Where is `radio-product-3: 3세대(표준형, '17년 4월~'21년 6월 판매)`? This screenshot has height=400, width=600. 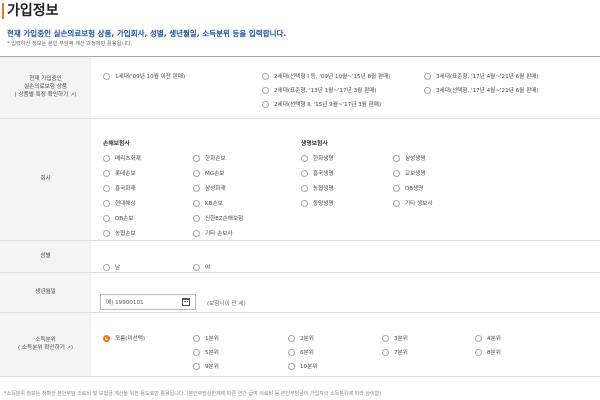 radio-product-3: 3세대(표준형, '17년 4월~'21년 6월 판매) is located at coordinates (481, 76).